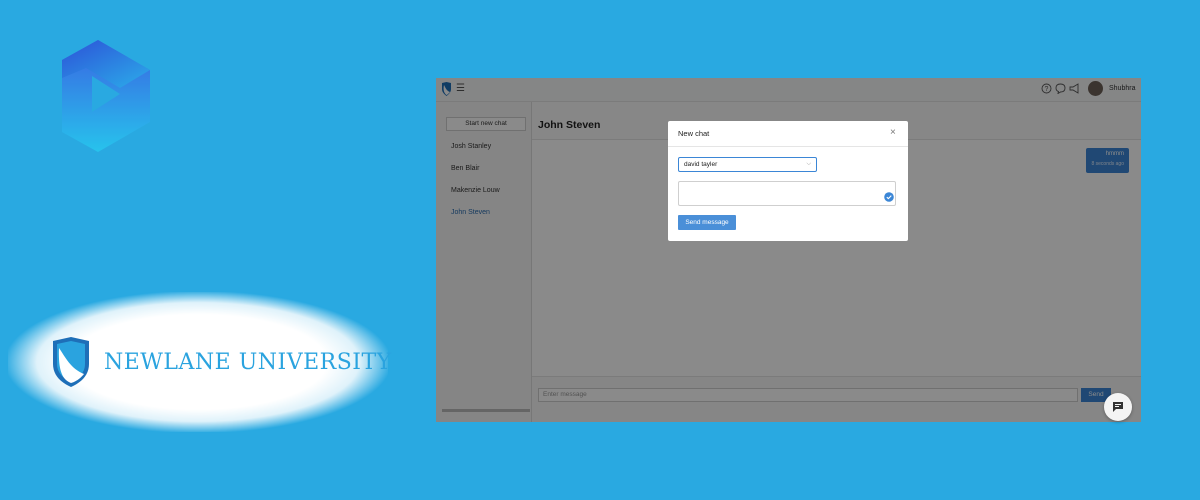 This screenshot has height=500, width=1200. What do you see at coordinates (747, 164) in the screenshot?
I see `recipient-select: david tayler ⌵` at bounding box center [747, 164].